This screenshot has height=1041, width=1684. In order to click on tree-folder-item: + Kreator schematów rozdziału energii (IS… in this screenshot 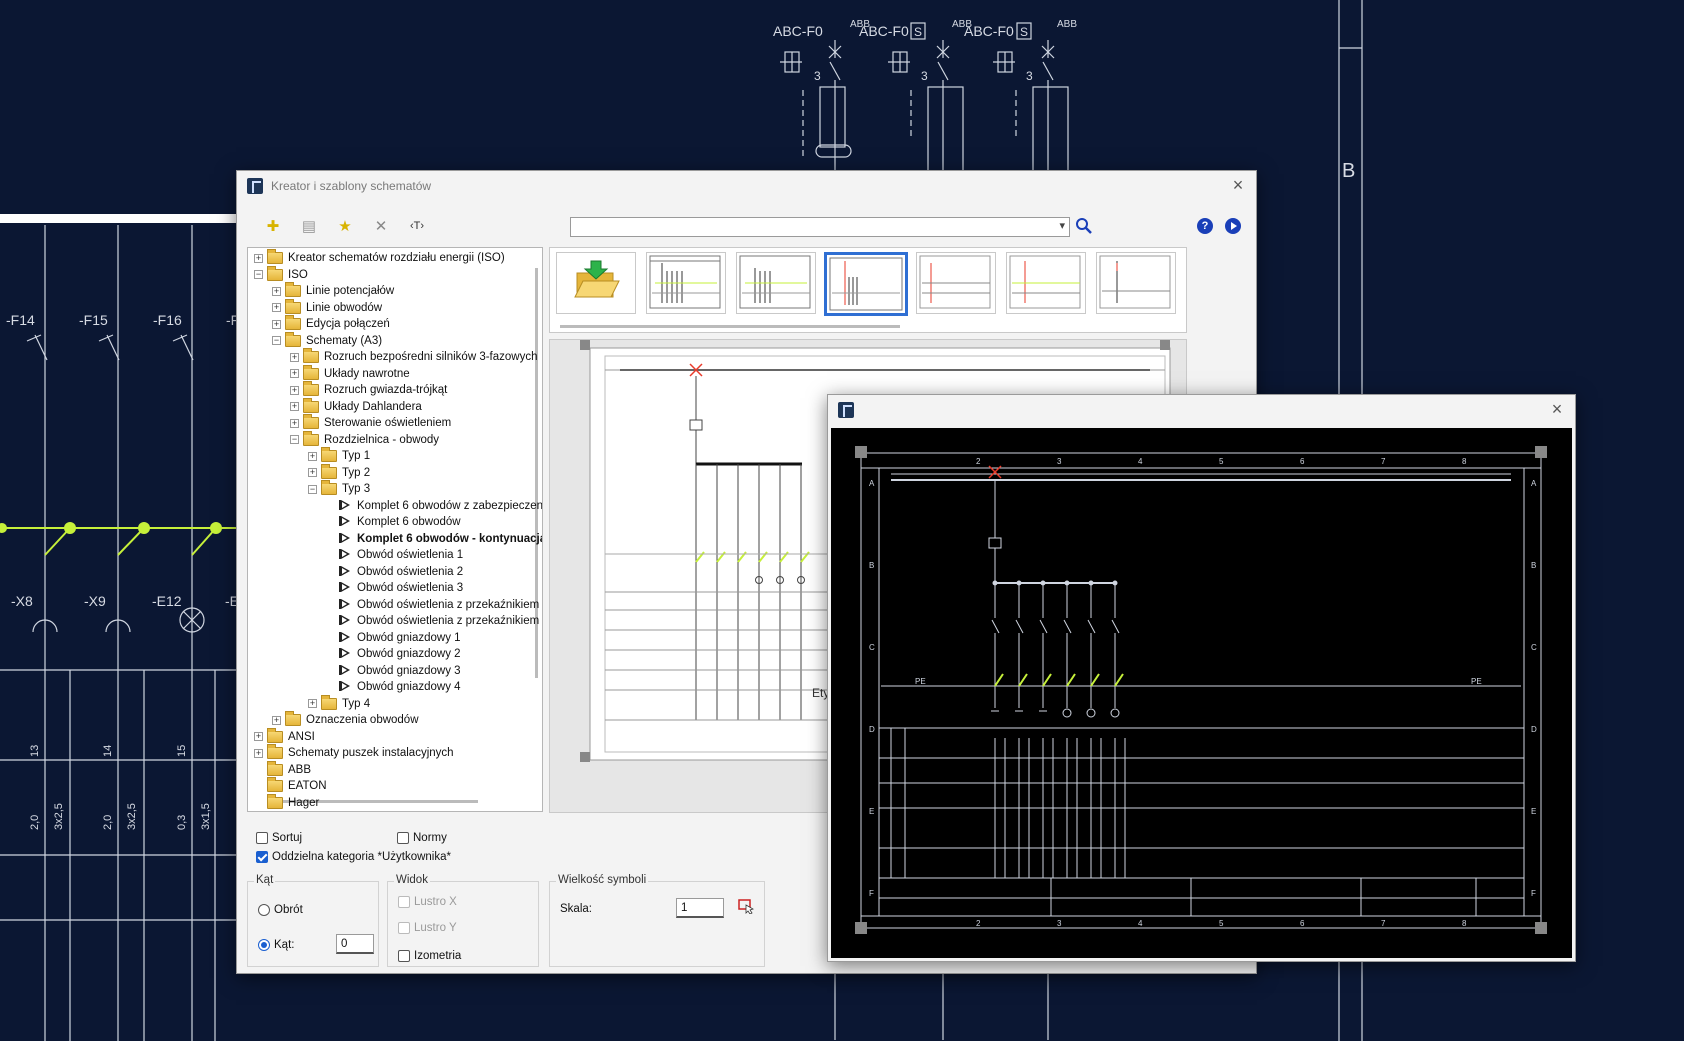, I will do `click(379, 257)`.